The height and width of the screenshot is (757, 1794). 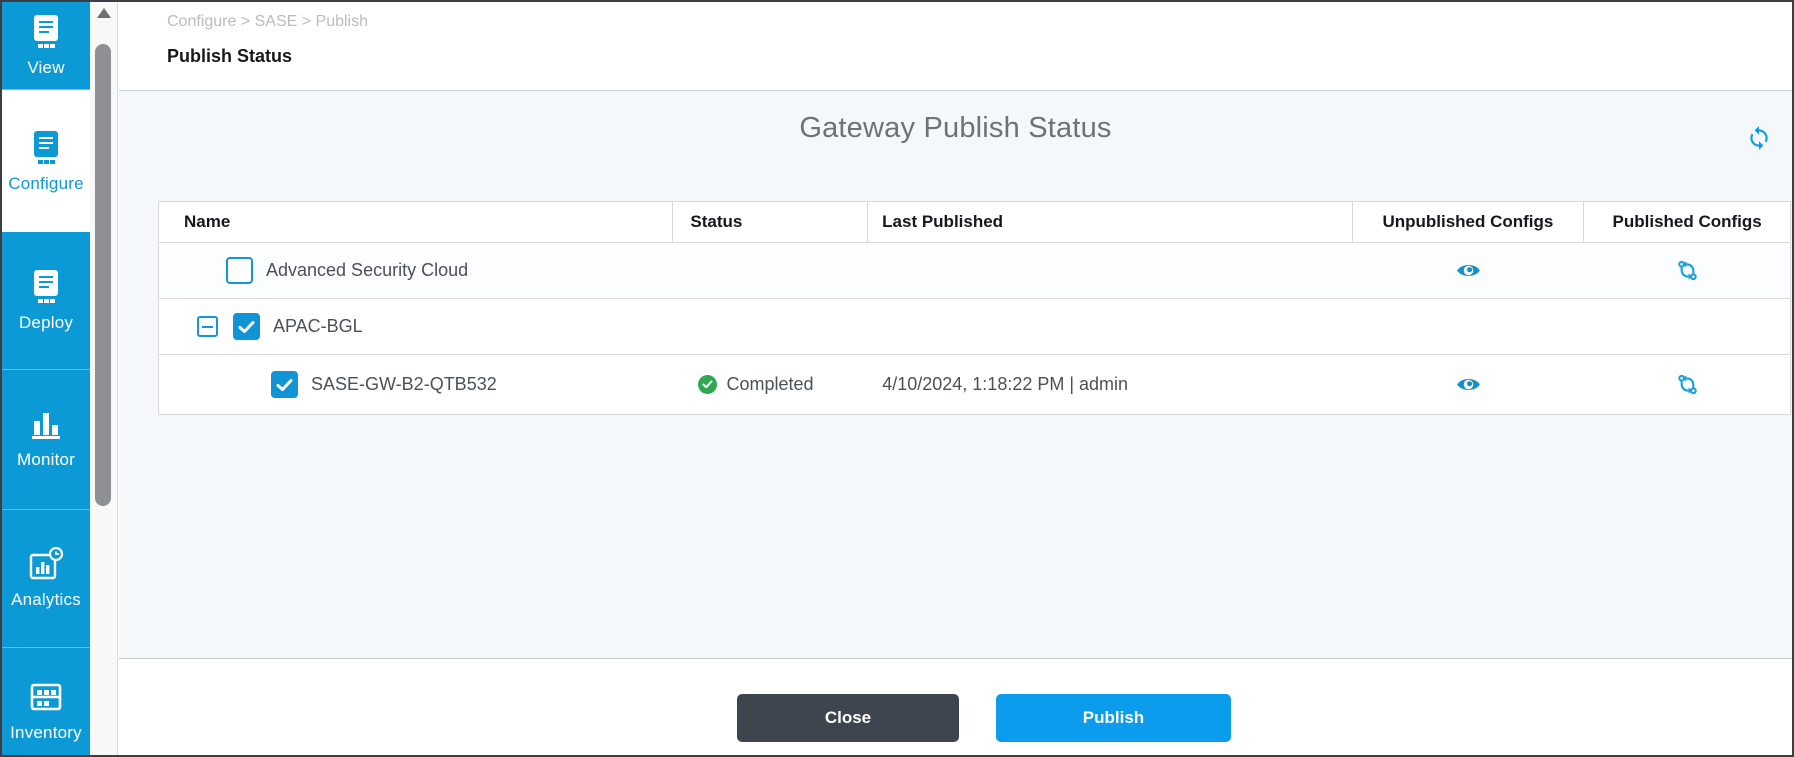 I want to click on sidebar-item-configure: Configure, so click(x=46, y=161).